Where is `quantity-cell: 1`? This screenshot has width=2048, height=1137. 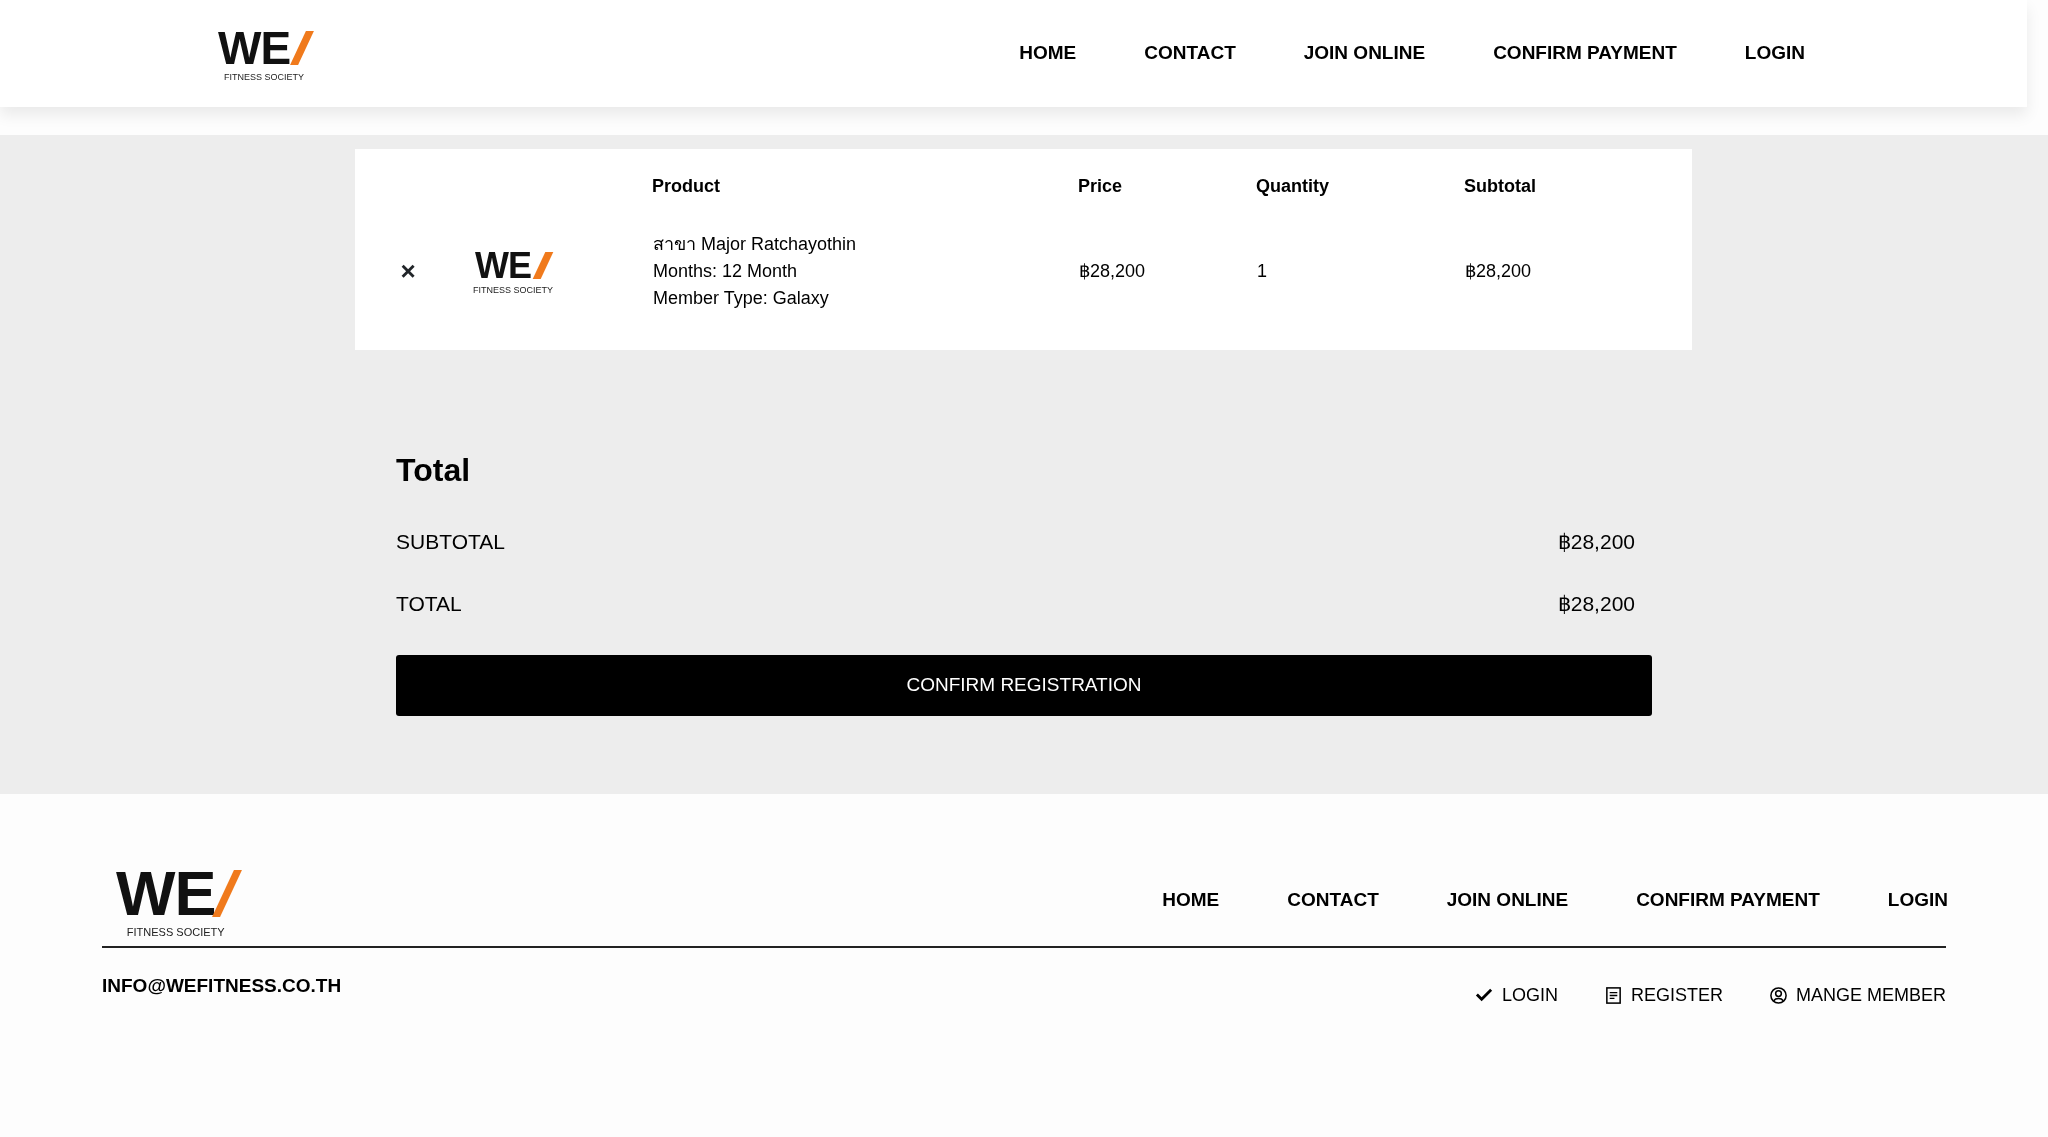 quantity-cell: 1 is located at coordinates (1262, 270).